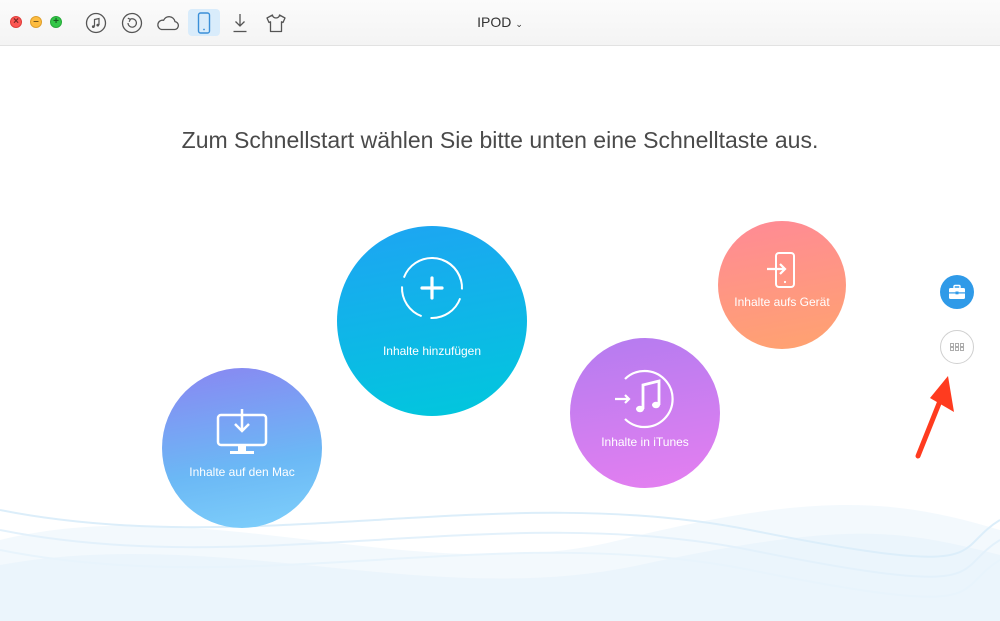 The width and height of the screenshot is (1000, 621). Describe the element at coordinates (644, 399) in the screenshot. I see `itunes-transfer-icon` at that location.